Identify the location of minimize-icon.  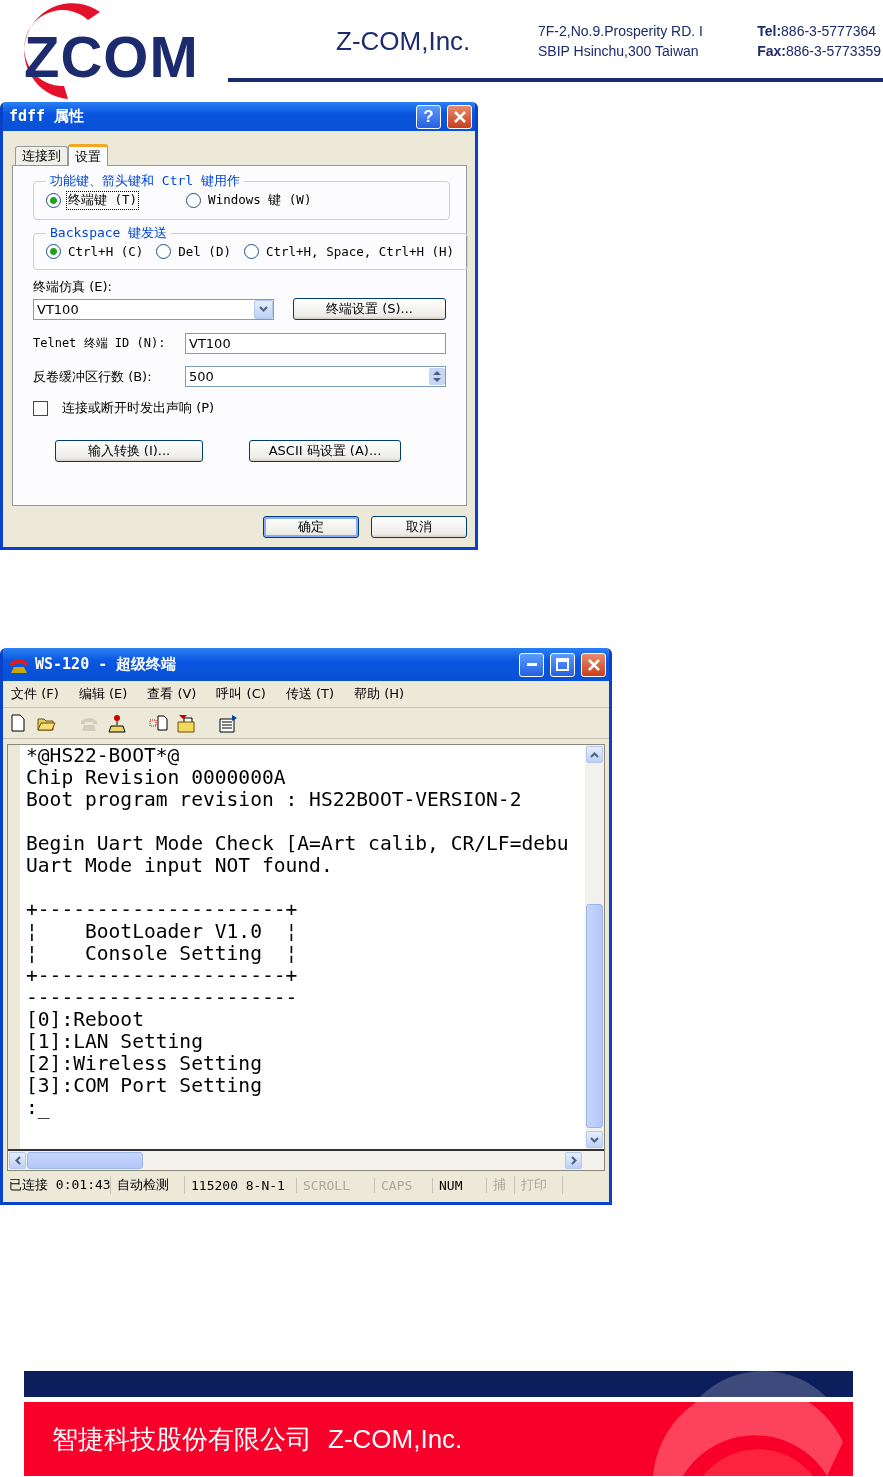
(531, 664).